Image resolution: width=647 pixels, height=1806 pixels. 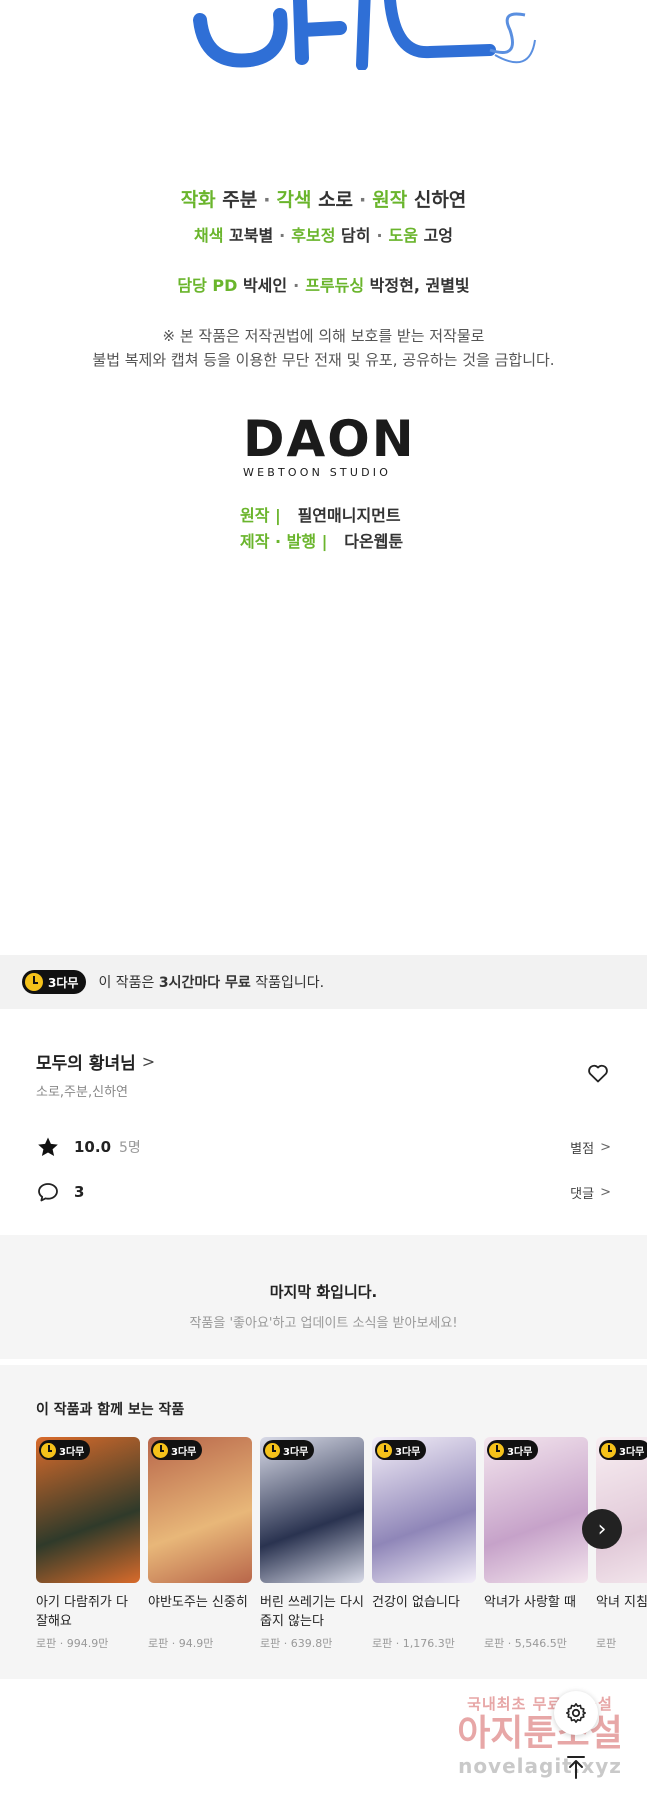 I want to click on last-episode-subtitle: 작품을 '좋아요'하고 업데이트 소식을 받아보세요!, so click(x=323, y=1323).